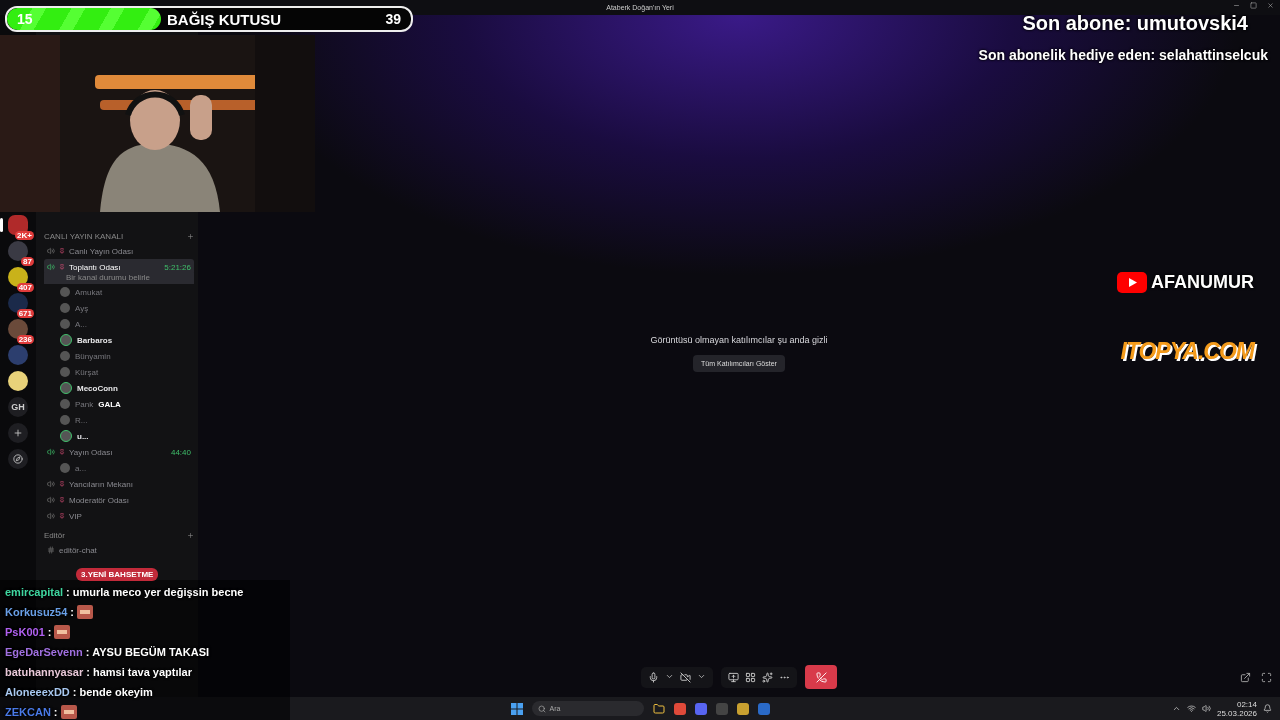 This screenshot has width=1280, height=720. I want to click on user-tag: GALA, so click(109, 404).